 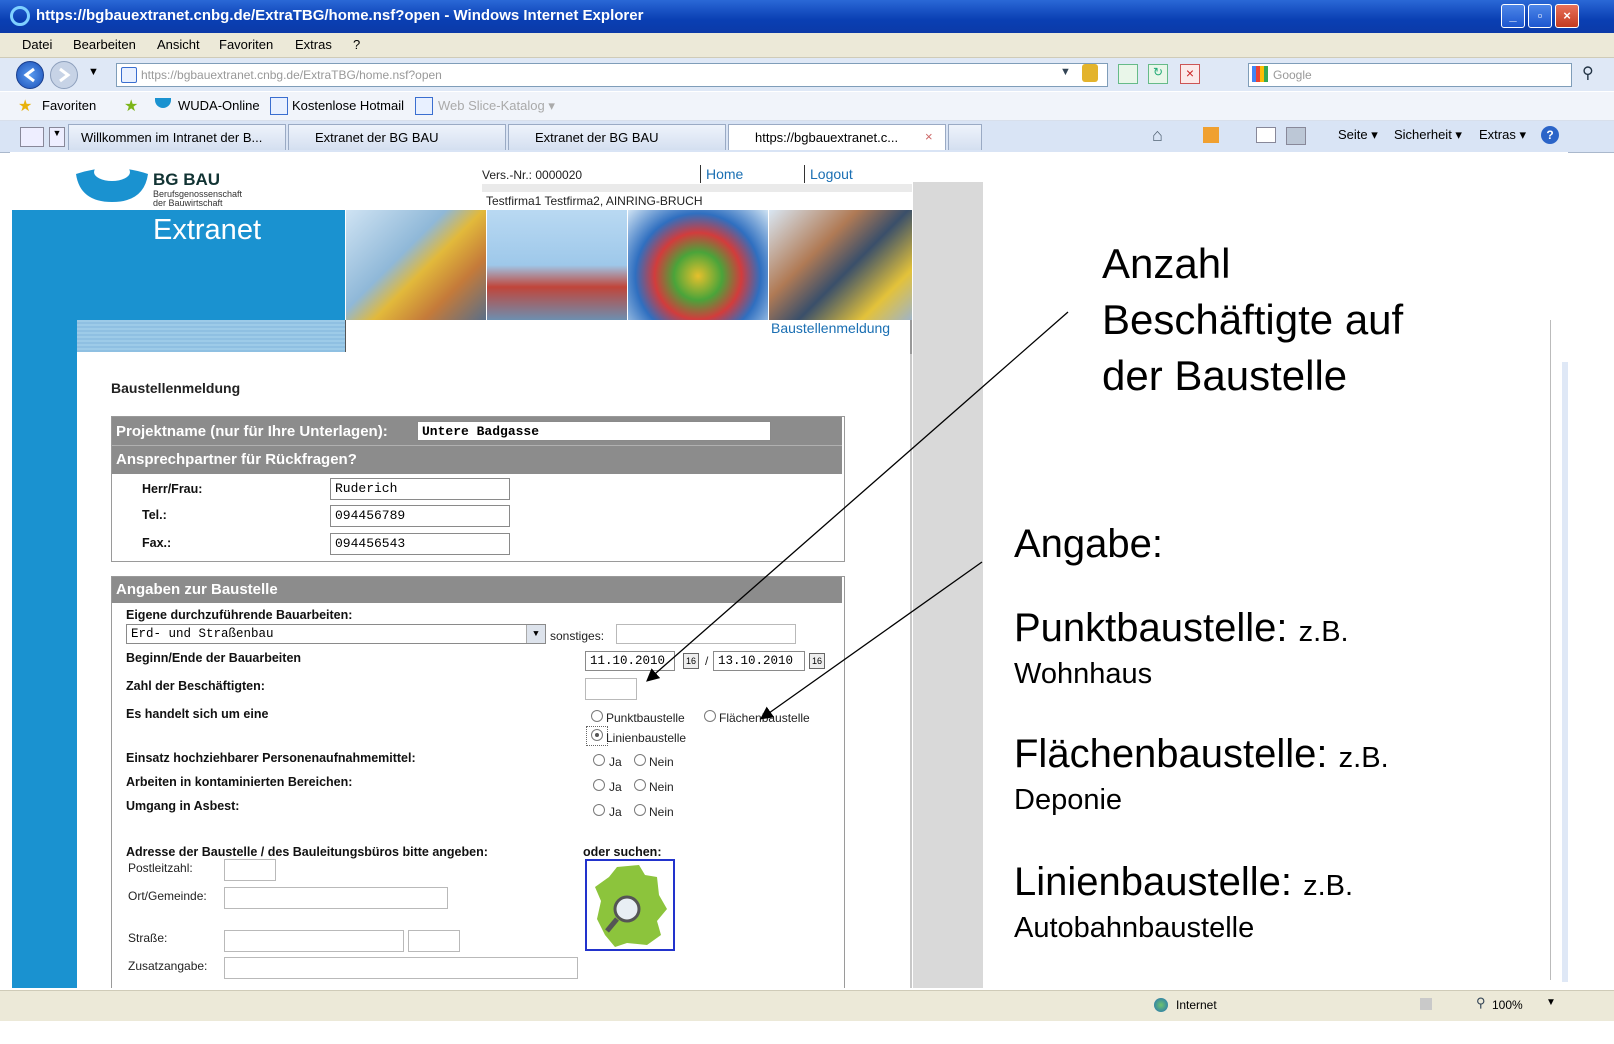 I want to click on zone-label: Internet, so click(x=1196, y=1005).